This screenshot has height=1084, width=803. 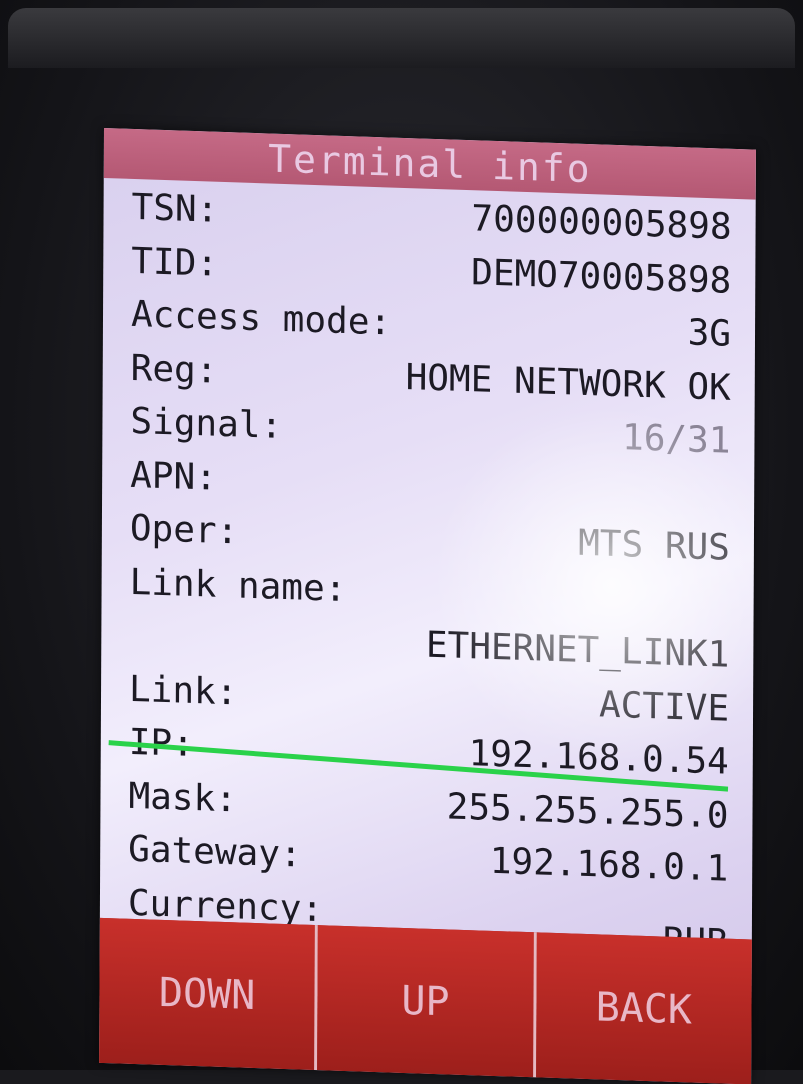 I want to click on terminal-bezel, so click(x=401, y=38).